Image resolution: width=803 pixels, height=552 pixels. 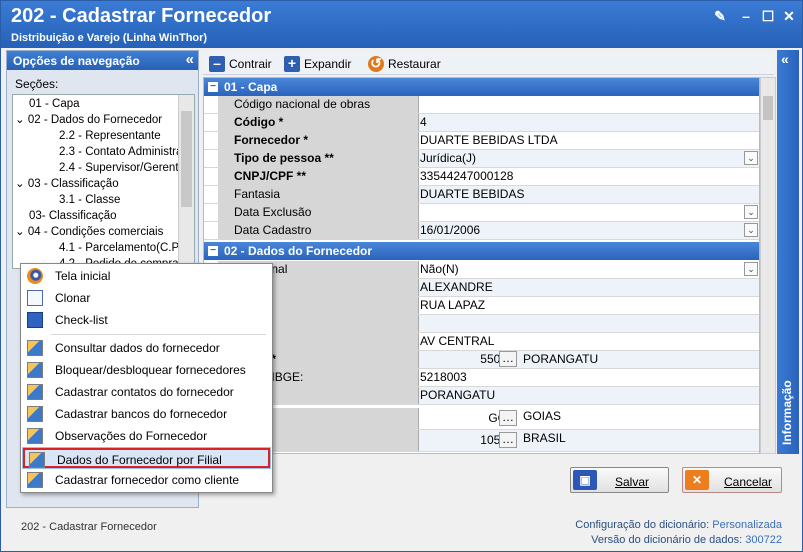 What do you see at coordinates (632, 482) in the screenshot?
I see `save-label: Salvar` at bounding box center [632, 482].